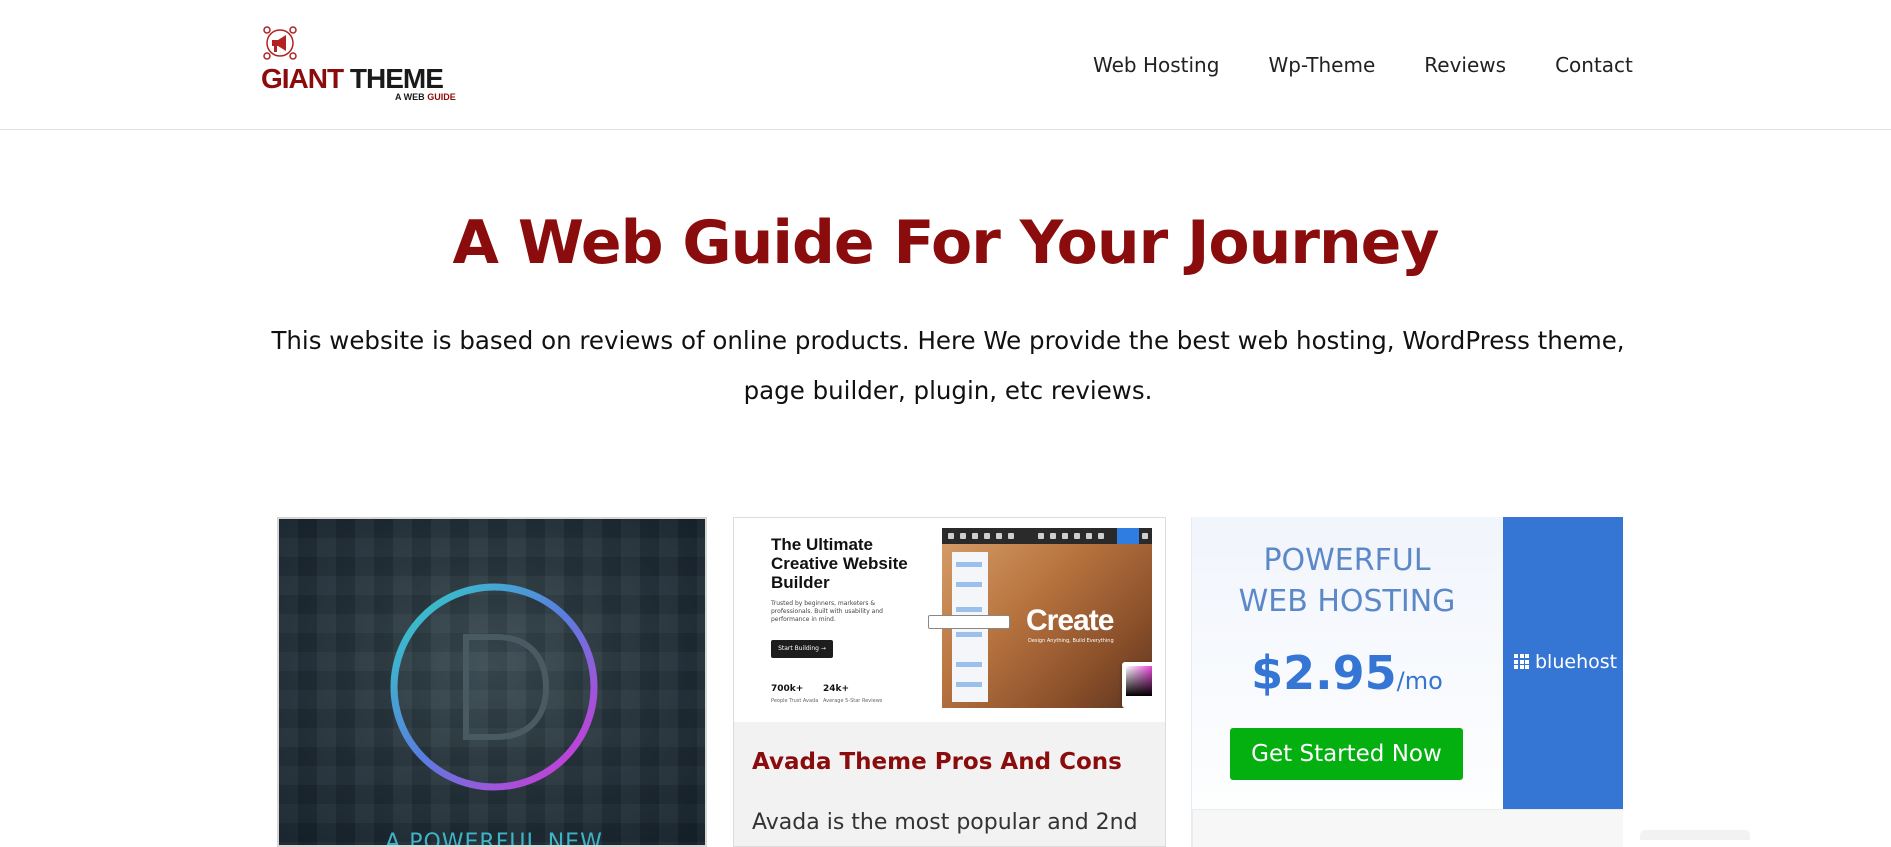 The image size is (1891, 847). I want to click on megaphone-icon, so click(280, 43).